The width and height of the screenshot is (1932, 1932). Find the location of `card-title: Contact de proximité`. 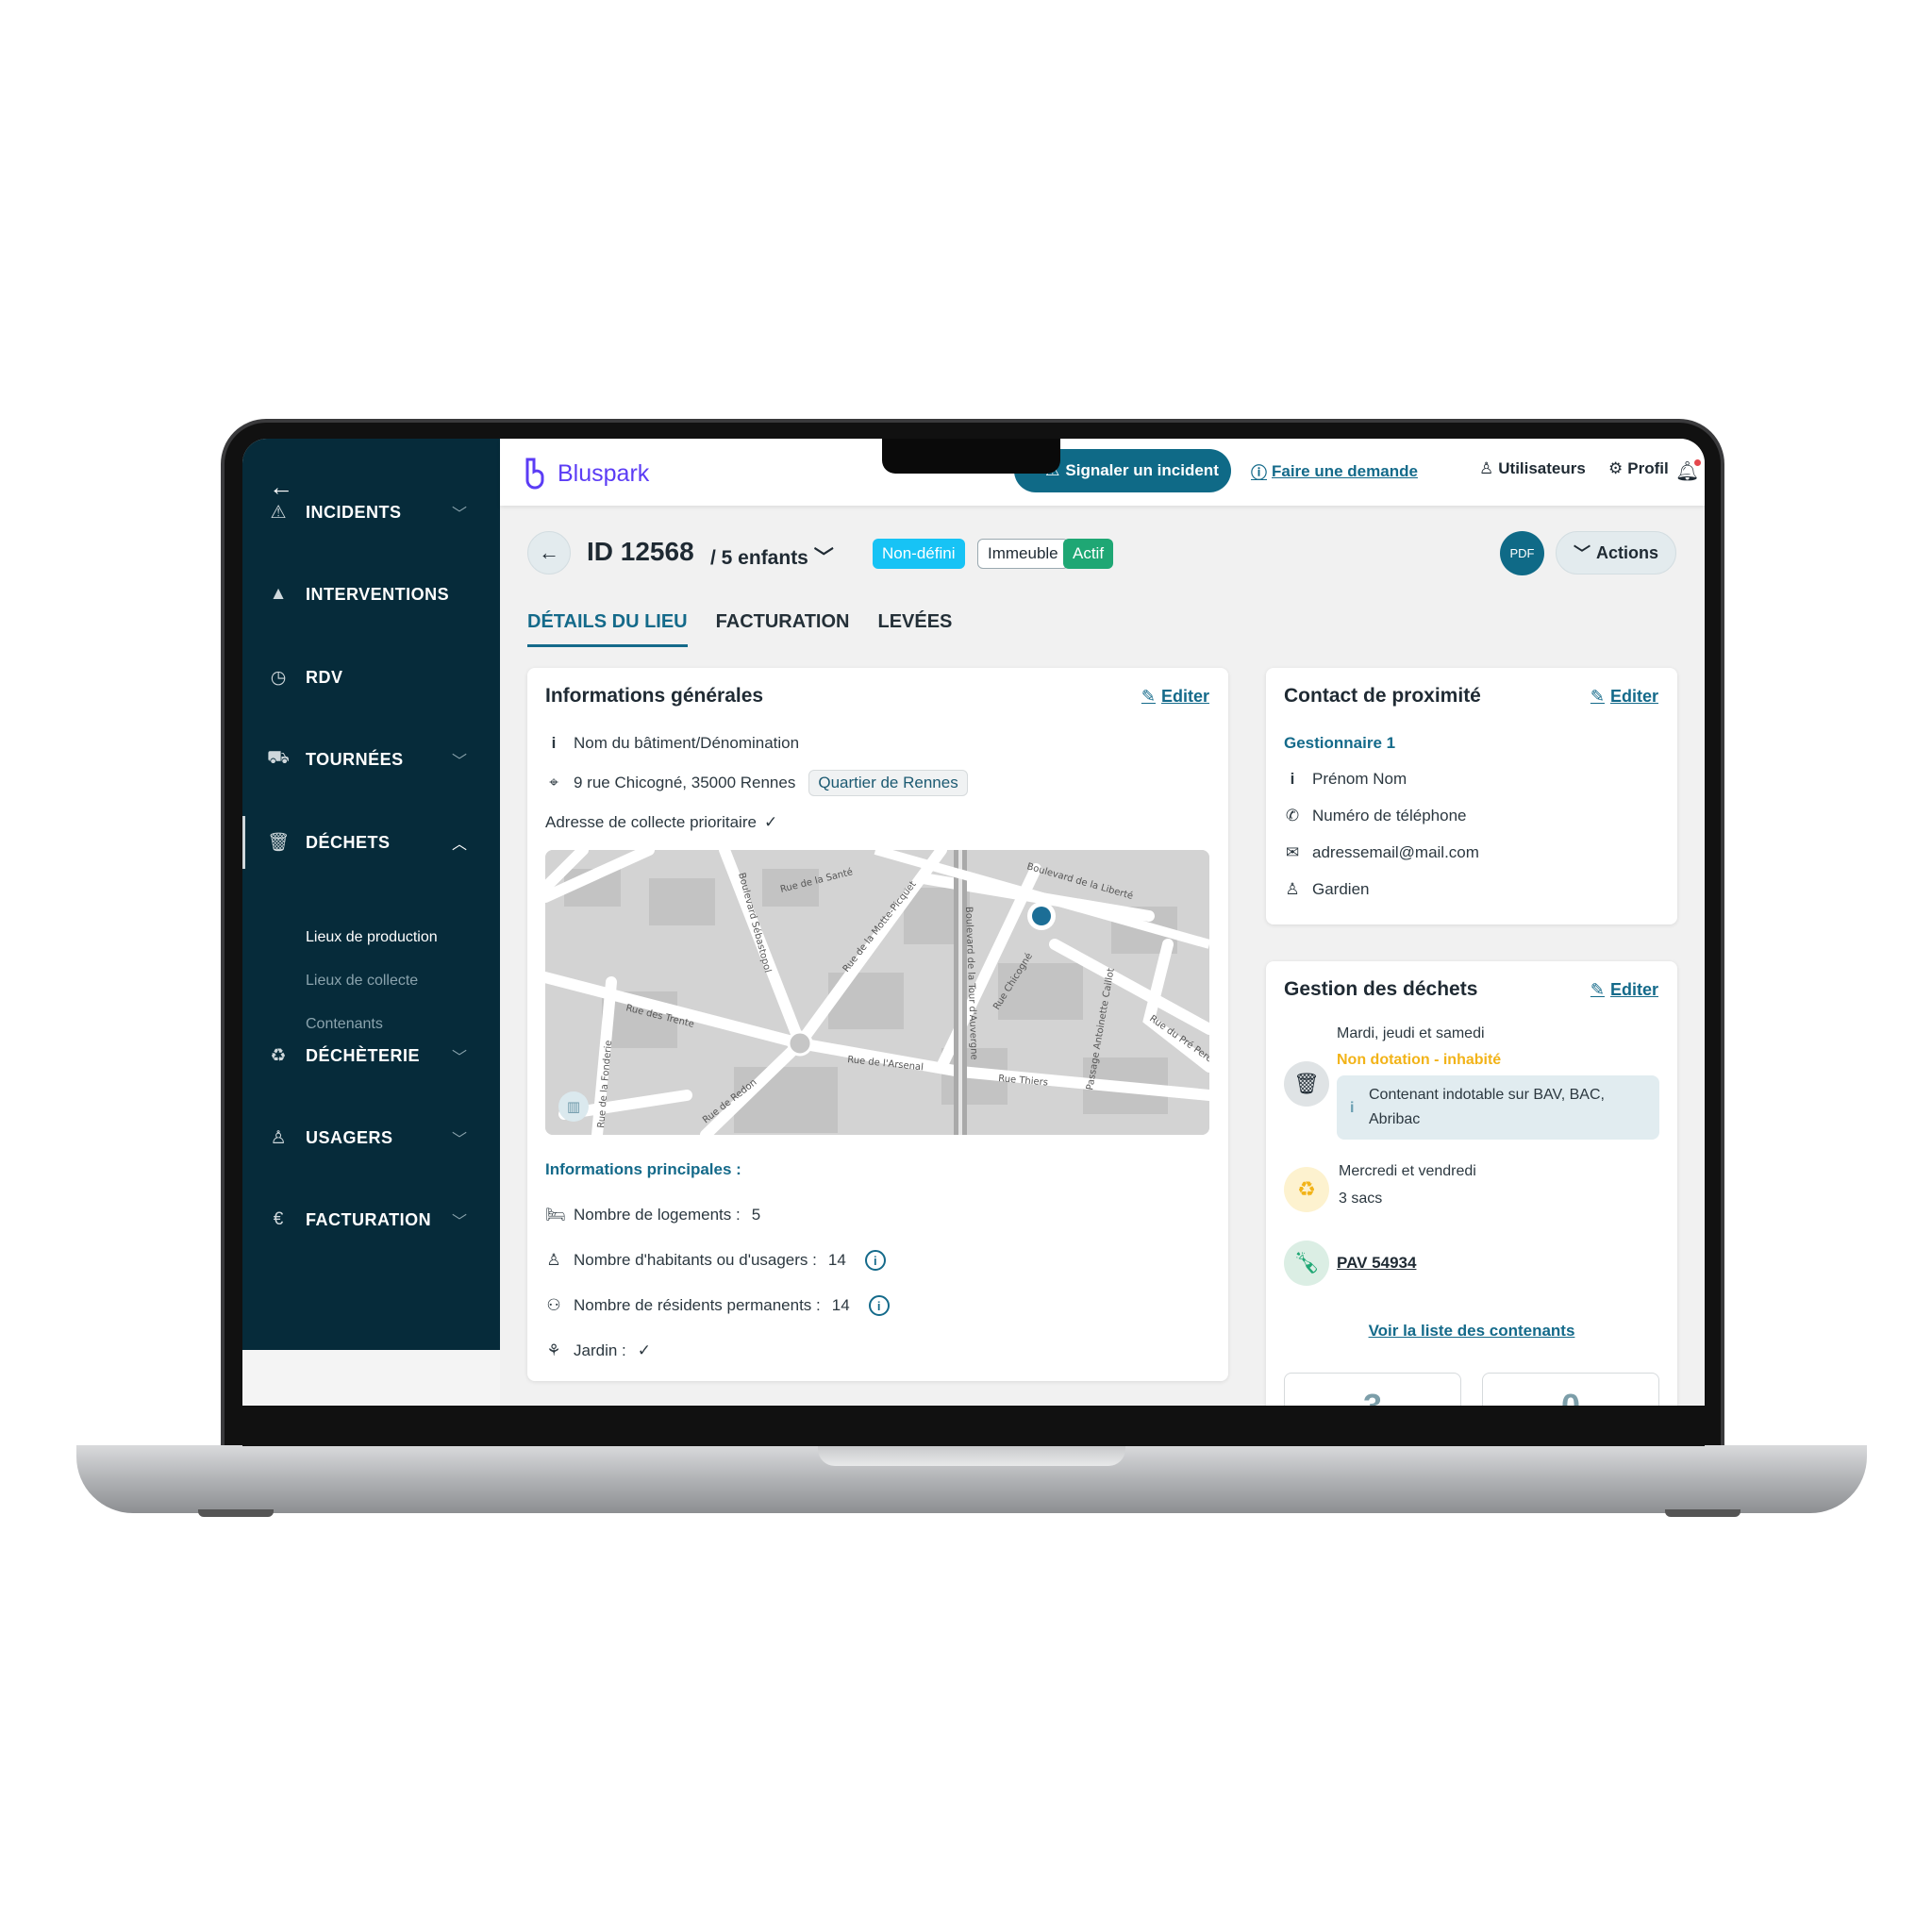

card-title: Contact de proximité is located at coordinates (1383, 696).